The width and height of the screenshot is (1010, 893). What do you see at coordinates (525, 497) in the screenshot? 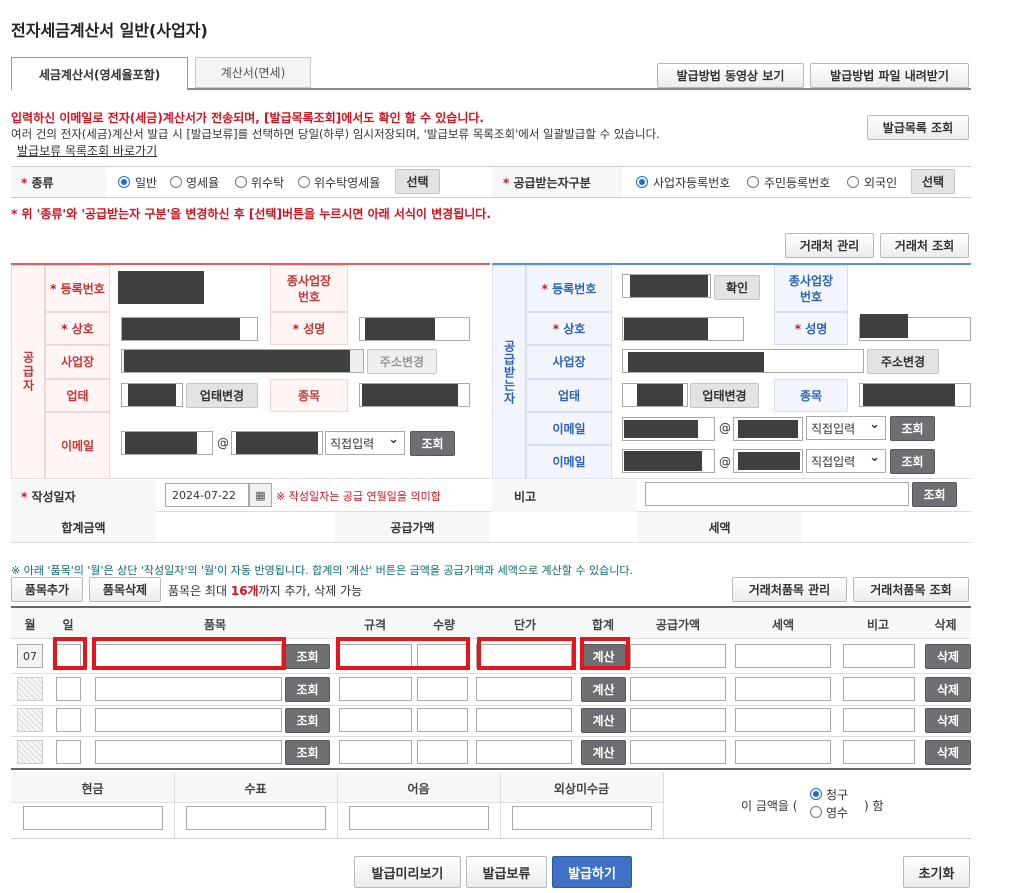
I see `memo-label: 비고` at bounding box center [525, 497].